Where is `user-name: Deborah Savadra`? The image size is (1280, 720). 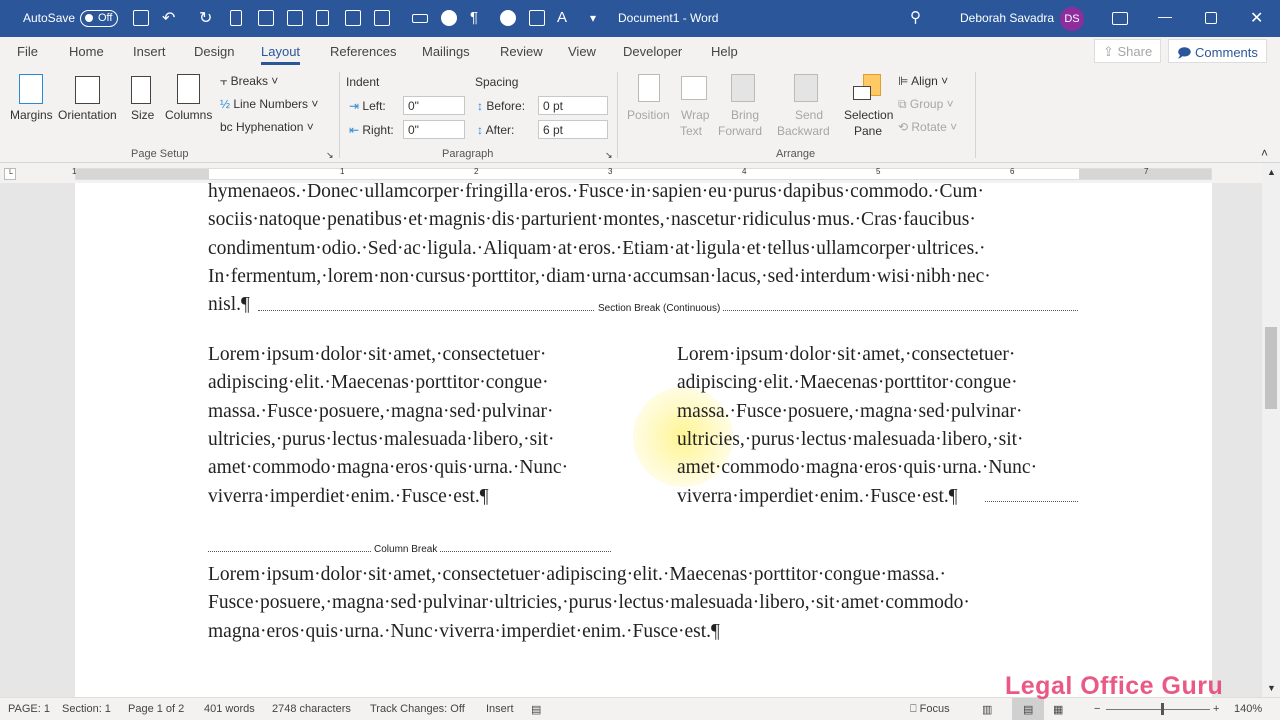 user-name: Deborah Savadra is located at coordinates (1007, 18).